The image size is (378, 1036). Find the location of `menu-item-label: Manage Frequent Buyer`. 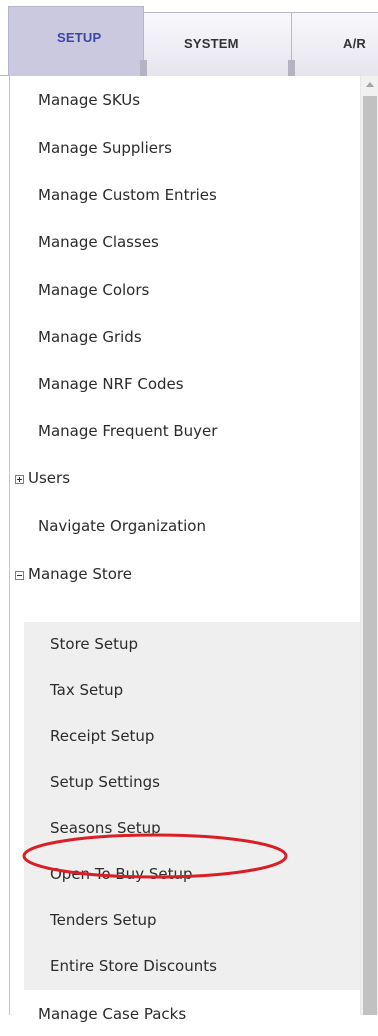

menu-item-label: Manage Frequent Buyer is located at coordinates (128, 431).